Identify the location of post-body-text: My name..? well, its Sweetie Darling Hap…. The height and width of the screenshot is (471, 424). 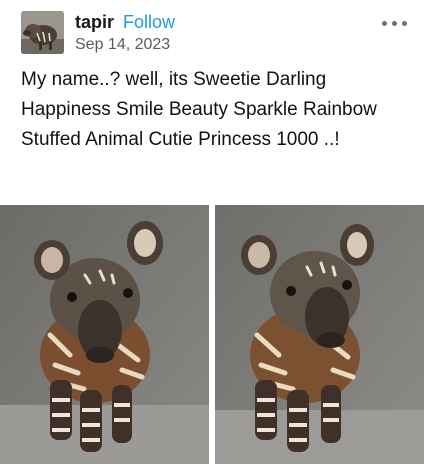
(199, 109).